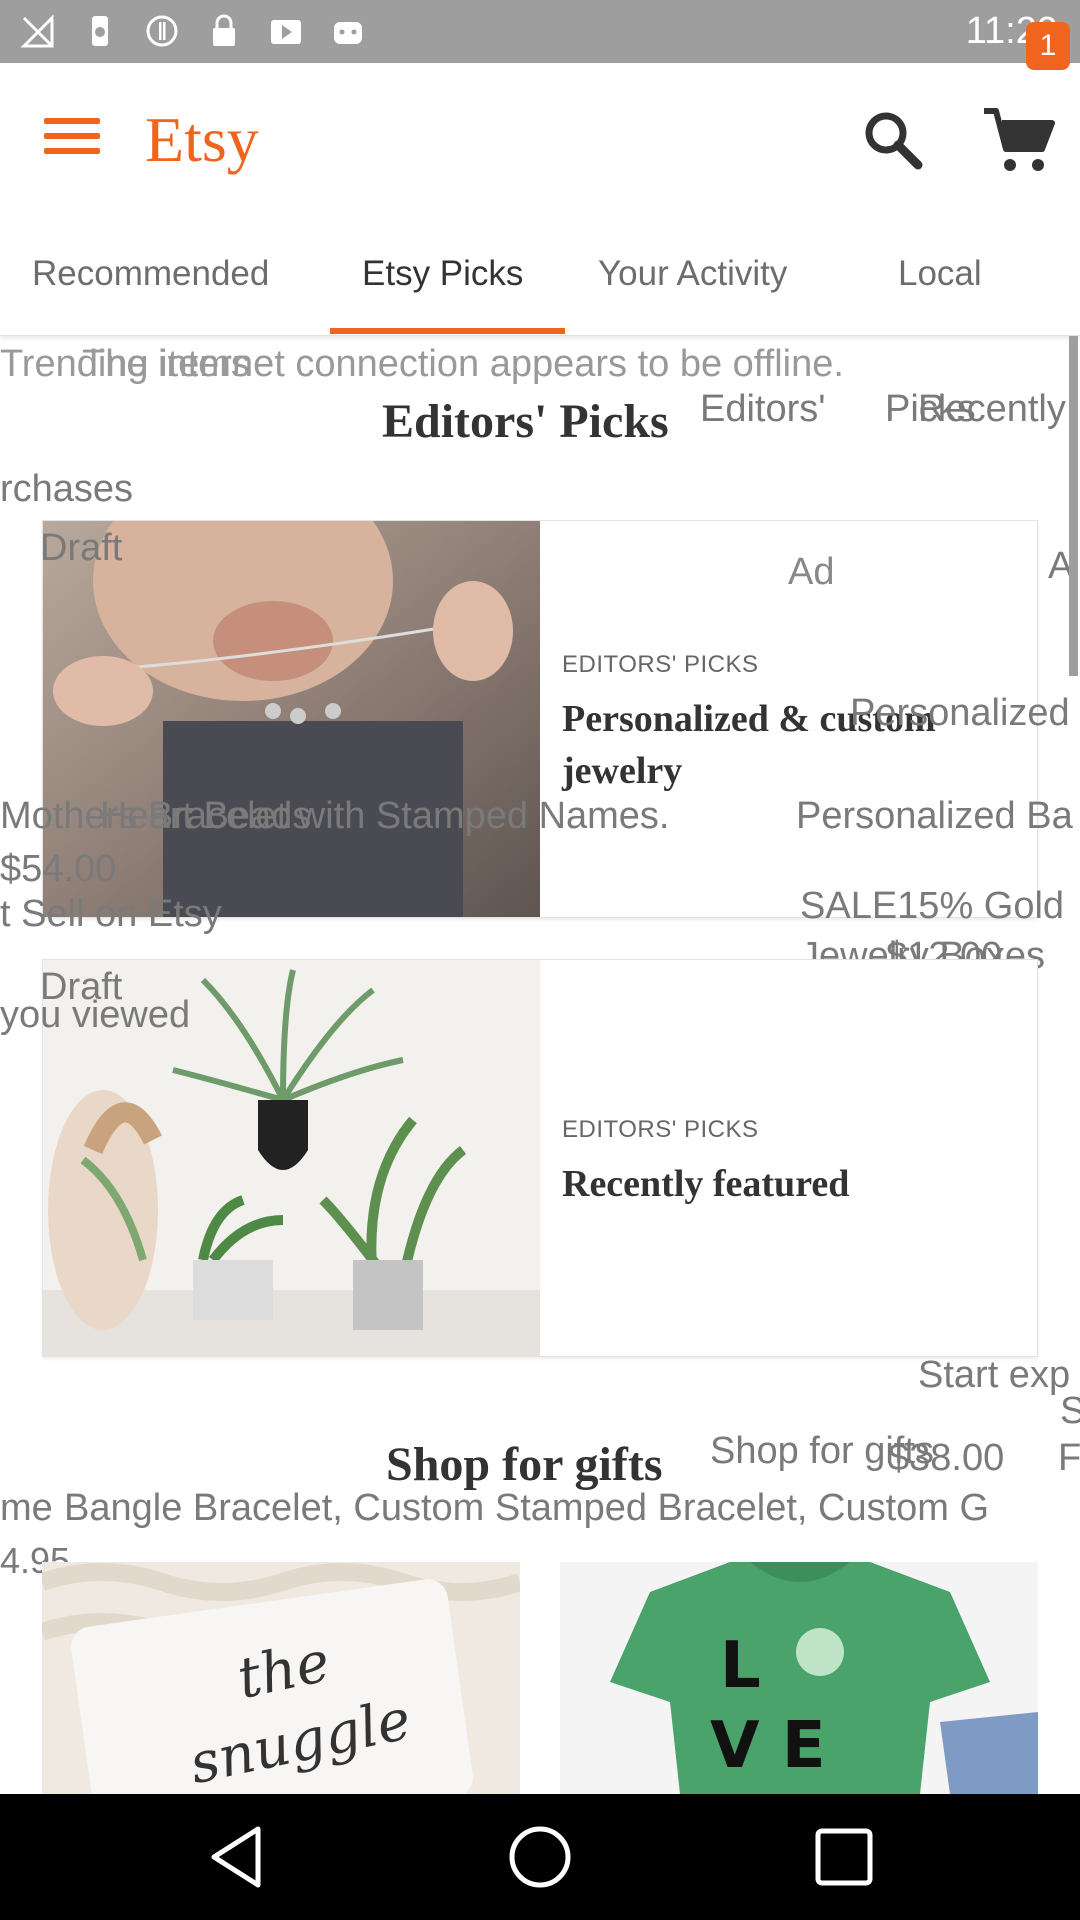 The height and width of the screenshot is (1920, 1080). I want to click on lock-icon, so click(224, 30).